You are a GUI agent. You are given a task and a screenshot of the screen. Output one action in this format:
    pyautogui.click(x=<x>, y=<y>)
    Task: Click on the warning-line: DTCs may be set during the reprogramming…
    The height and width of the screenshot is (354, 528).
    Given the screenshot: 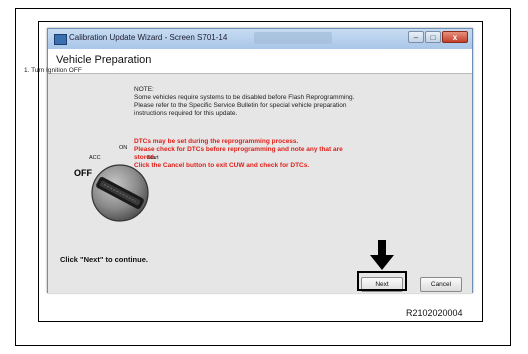 What is the action you would take?
    pyautogui.click(x=216, y=141)
    